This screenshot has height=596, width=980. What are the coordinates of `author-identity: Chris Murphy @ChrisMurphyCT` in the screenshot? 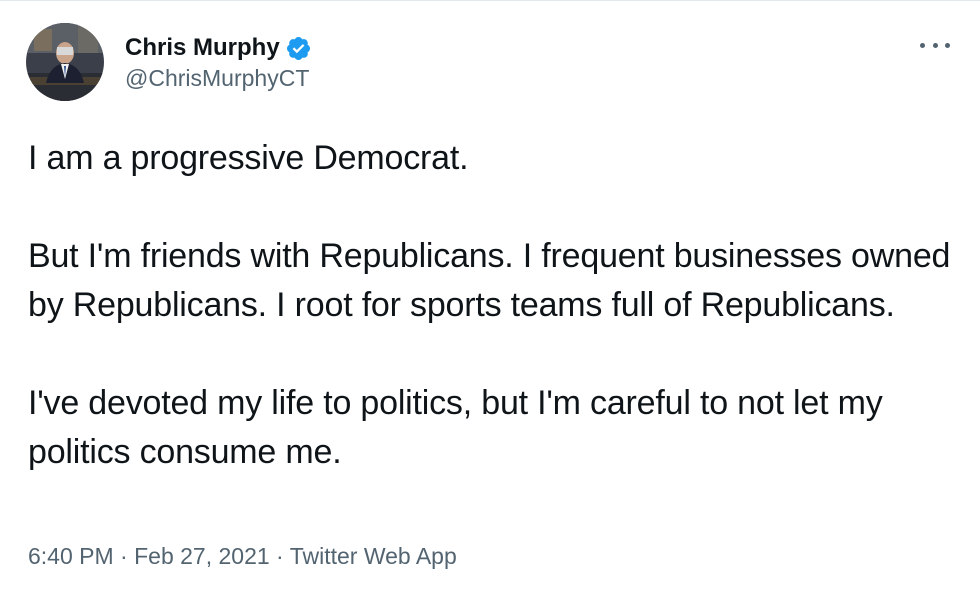 It's located at (218, 62).